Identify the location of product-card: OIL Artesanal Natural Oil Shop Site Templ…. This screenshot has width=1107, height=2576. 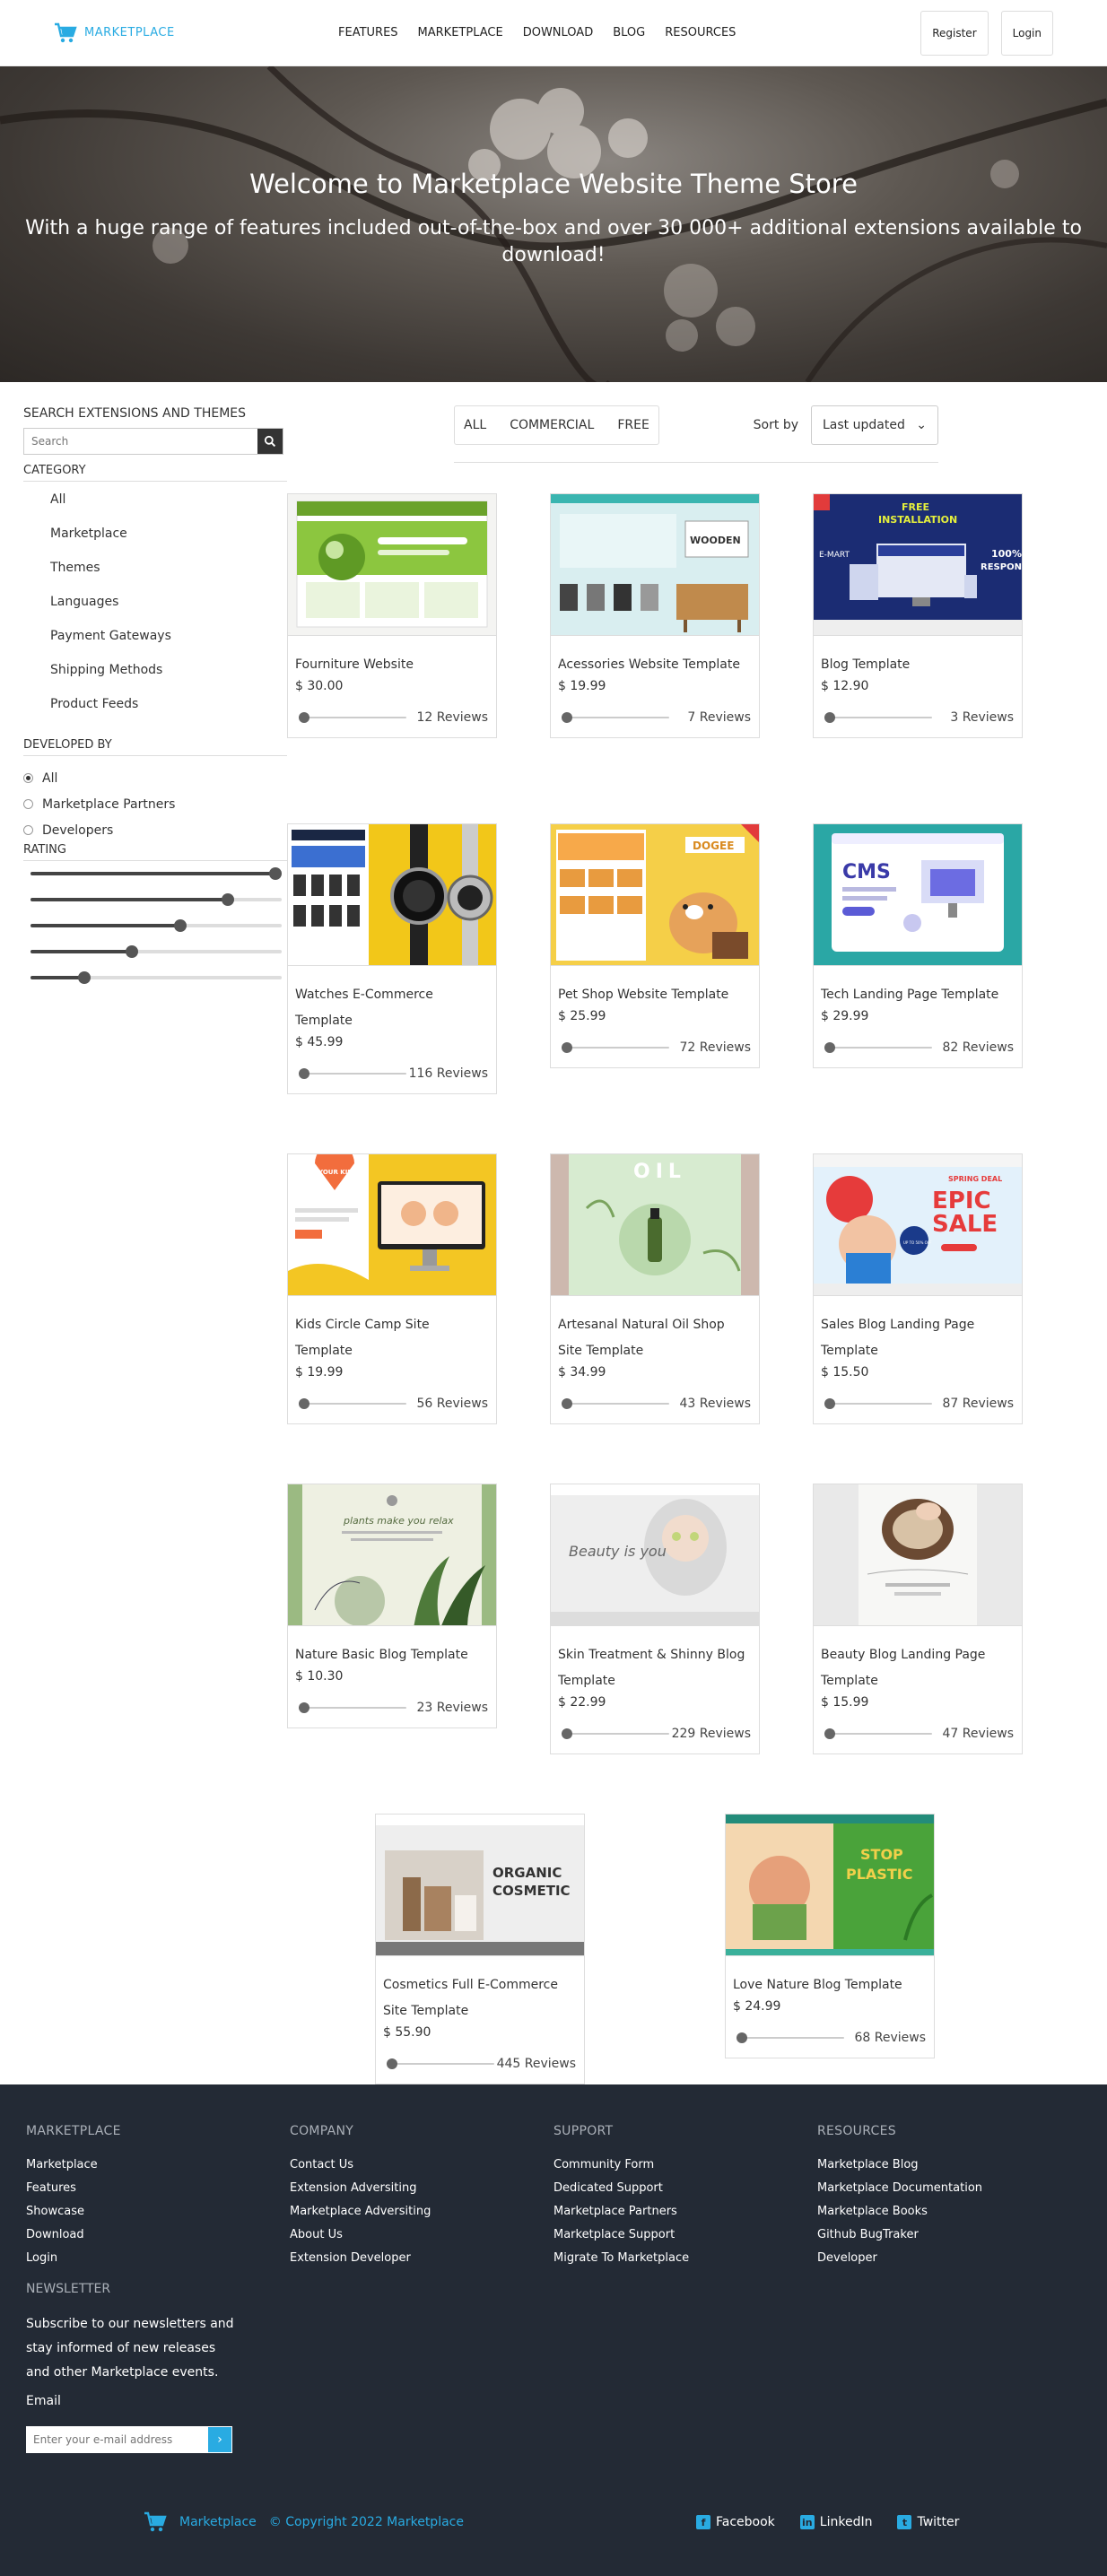
(655, 1288).